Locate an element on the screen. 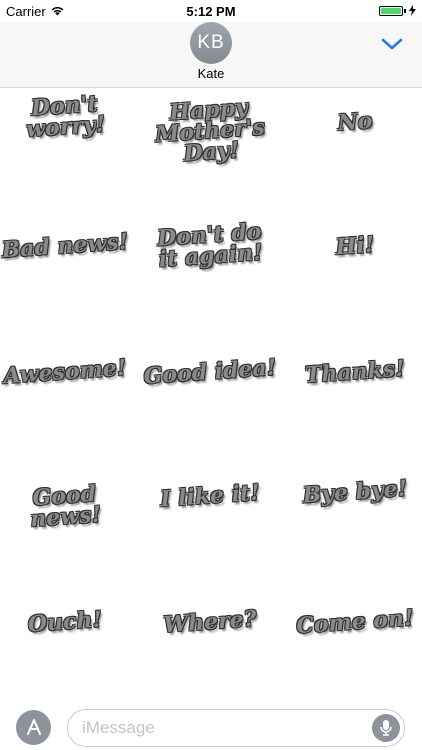  status-left: Carrier is located at coordinates (35, 11).